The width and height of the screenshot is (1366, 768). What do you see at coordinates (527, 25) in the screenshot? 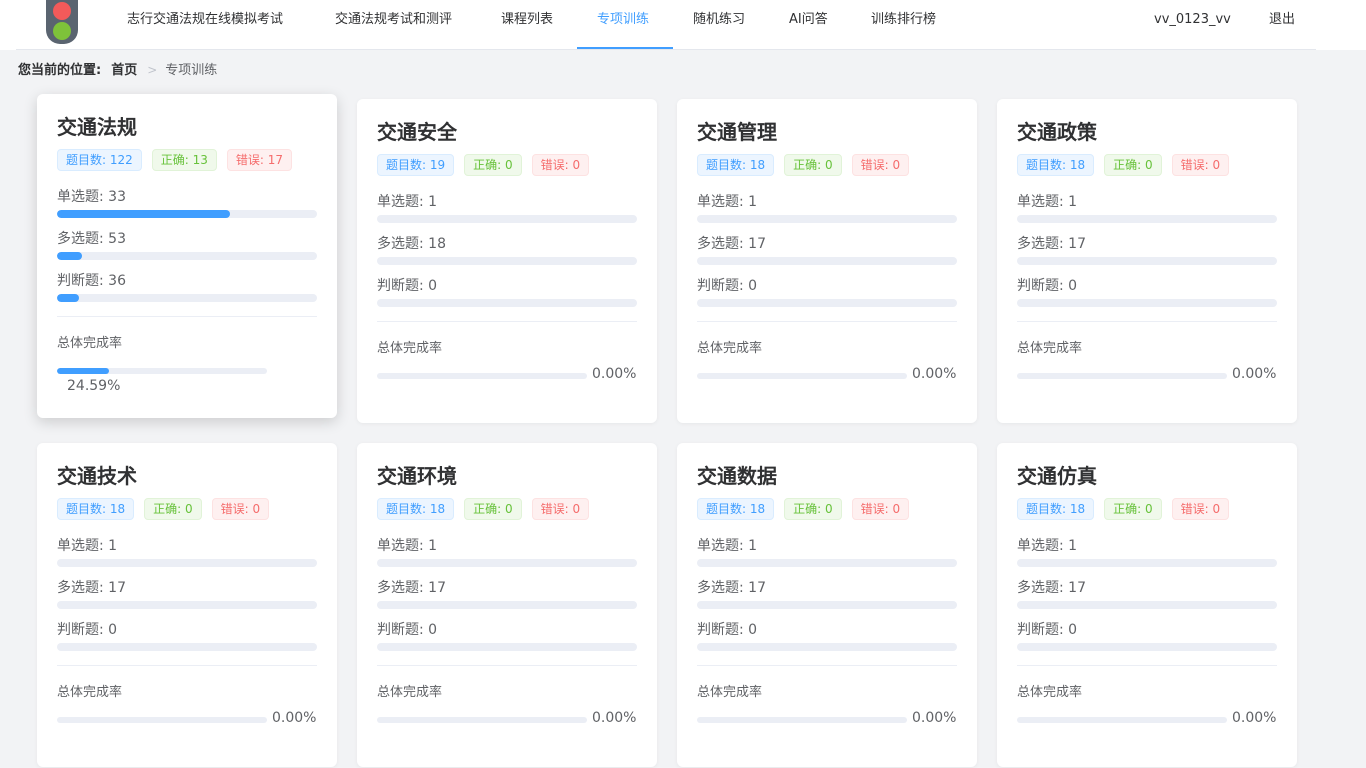
I see `nav-item-courses: 课程列表` at bounding box center [527, 25].